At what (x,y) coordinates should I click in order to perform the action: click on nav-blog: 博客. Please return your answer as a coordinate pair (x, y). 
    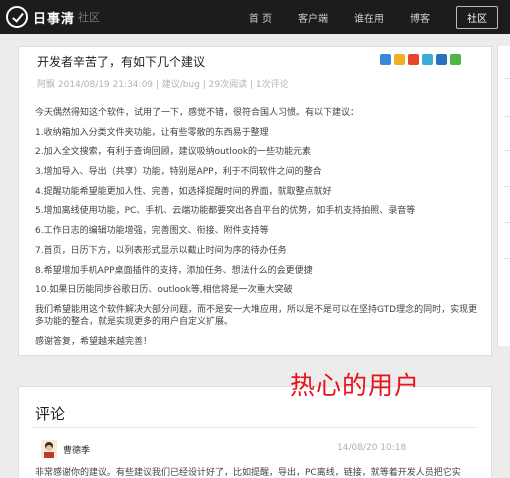
    Looking at the image, I should click on (420, 17).